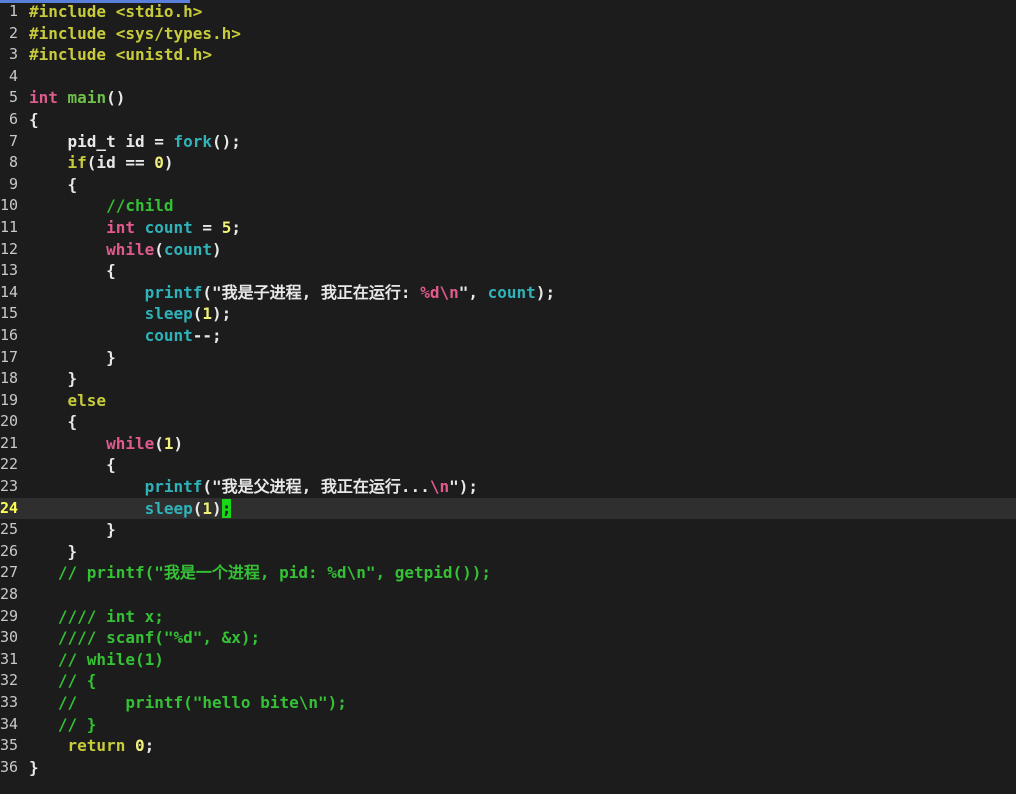  What do you see at coordinates (508, 401) in the screenshot?
I see `code-line: 19 else` at bounding box center [508, 401].